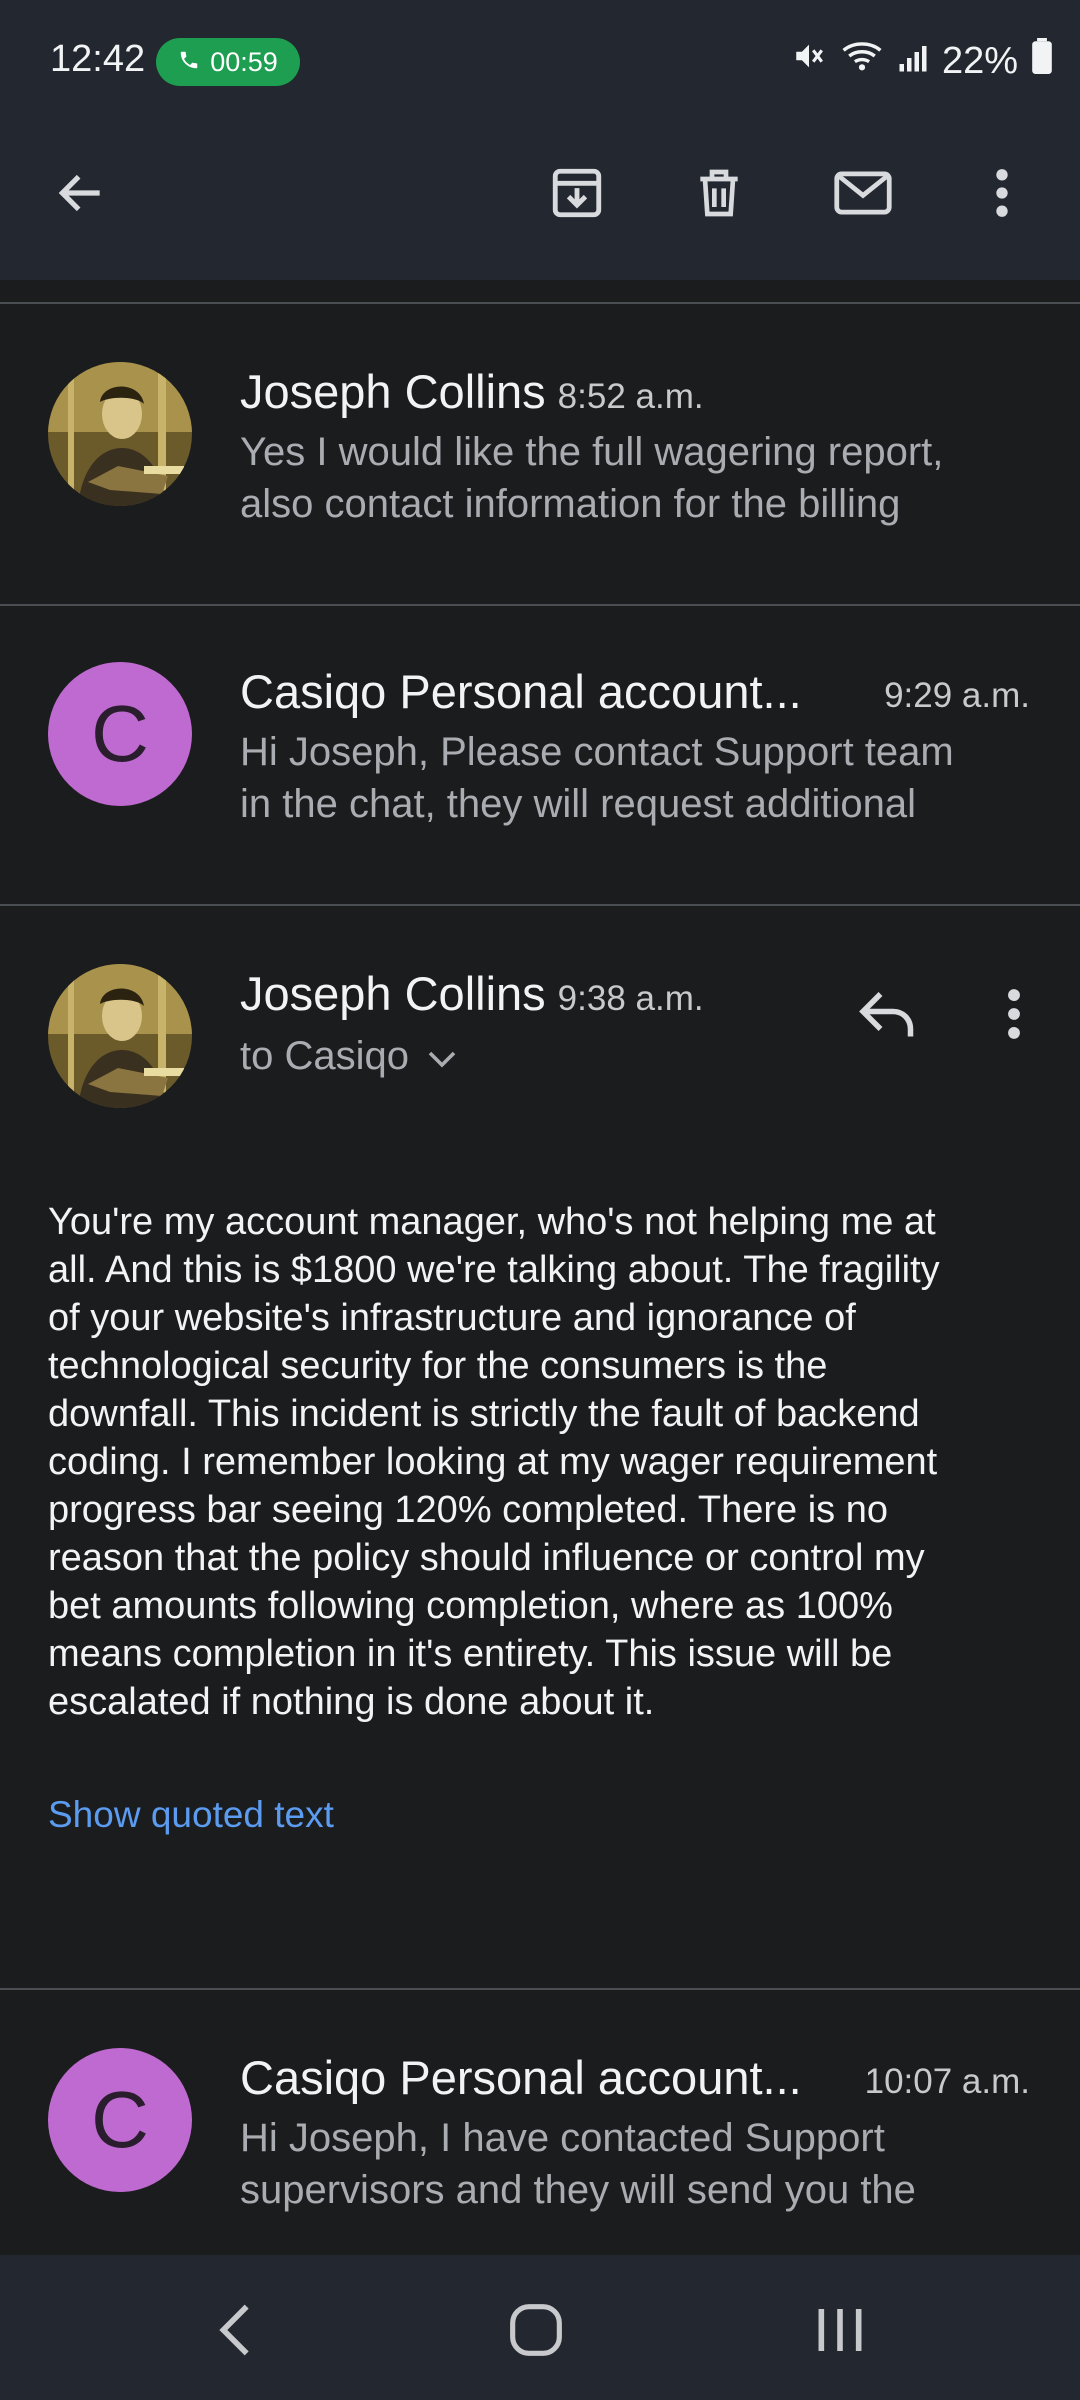 The image size is (1080, 2400). I want to click on nav-home-icon, so click(536, 2330).